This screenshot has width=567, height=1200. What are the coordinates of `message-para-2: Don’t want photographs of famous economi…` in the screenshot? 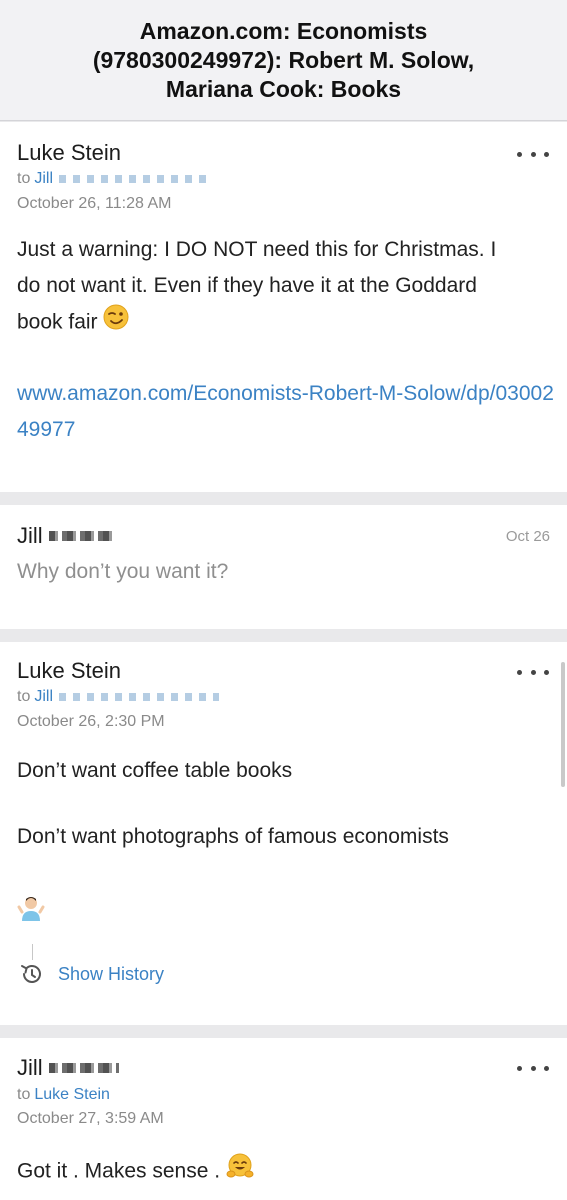 It's located at (233, 836).